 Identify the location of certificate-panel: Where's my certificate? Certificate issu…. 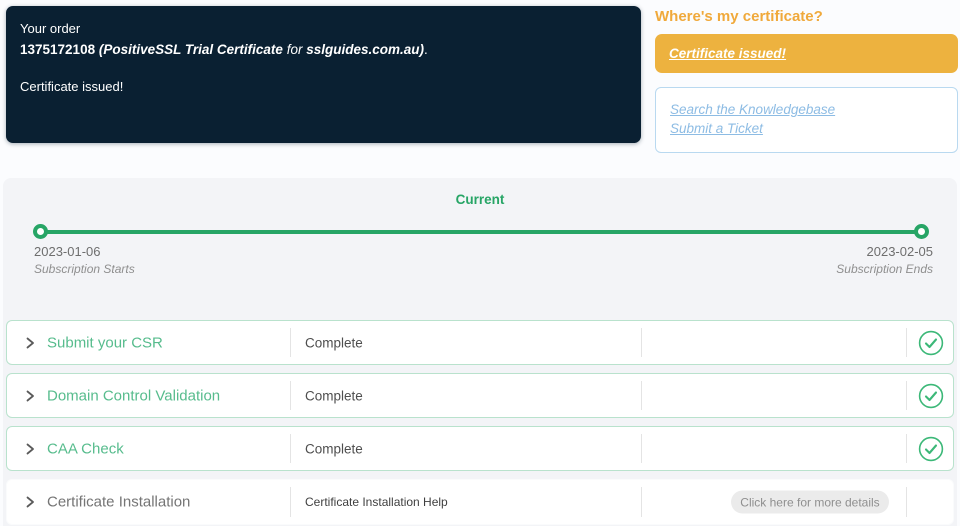
(806, 76).